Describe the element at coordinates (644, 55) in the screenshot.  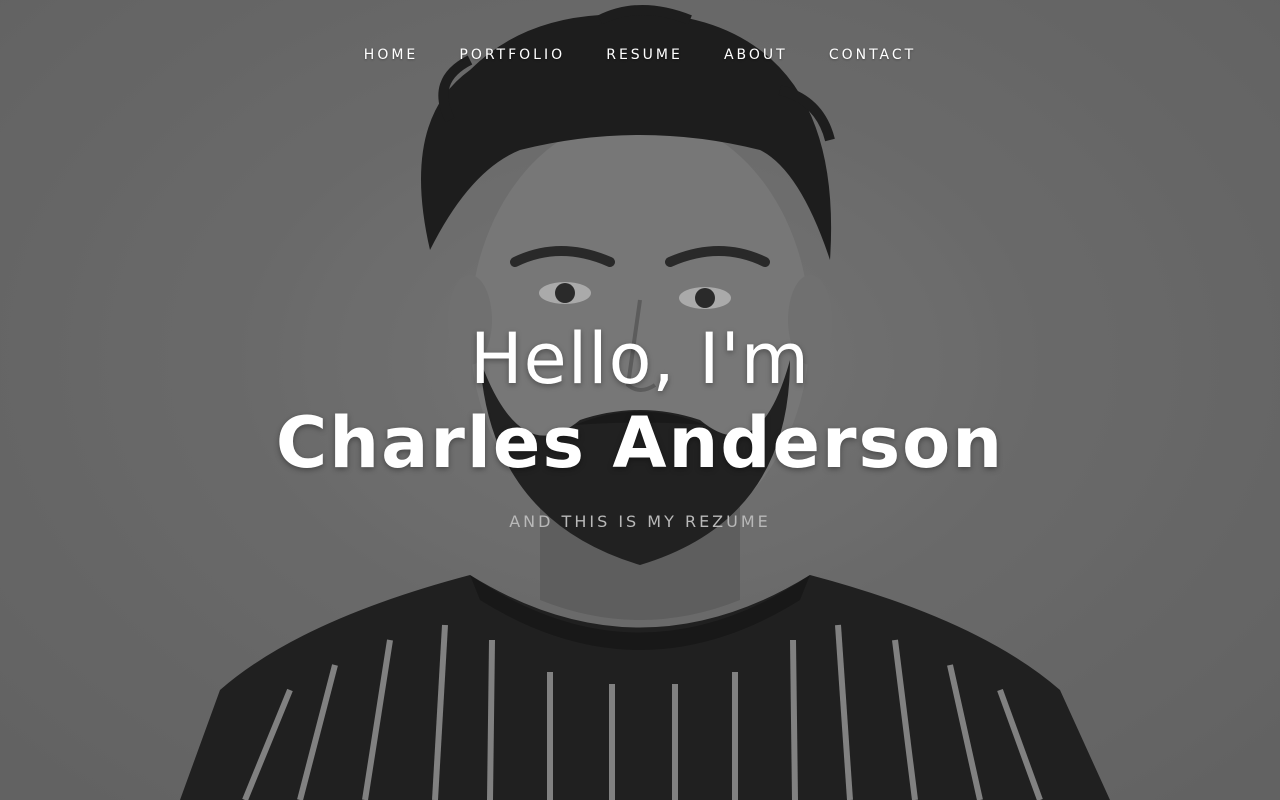
I see `nav-item-resume: RESUME` at that location.